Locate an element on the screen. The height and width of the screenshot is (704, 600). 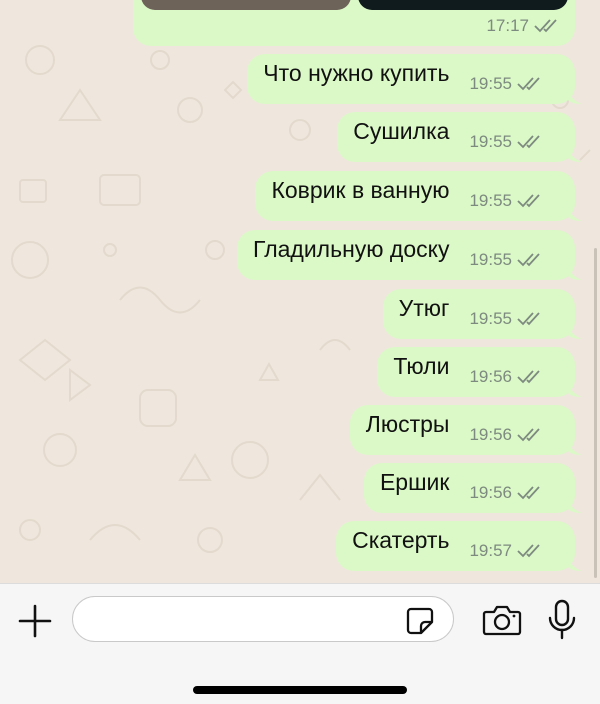
outgoing-message: Что нужно купить 19:55 is located at coordinates (414, 79).